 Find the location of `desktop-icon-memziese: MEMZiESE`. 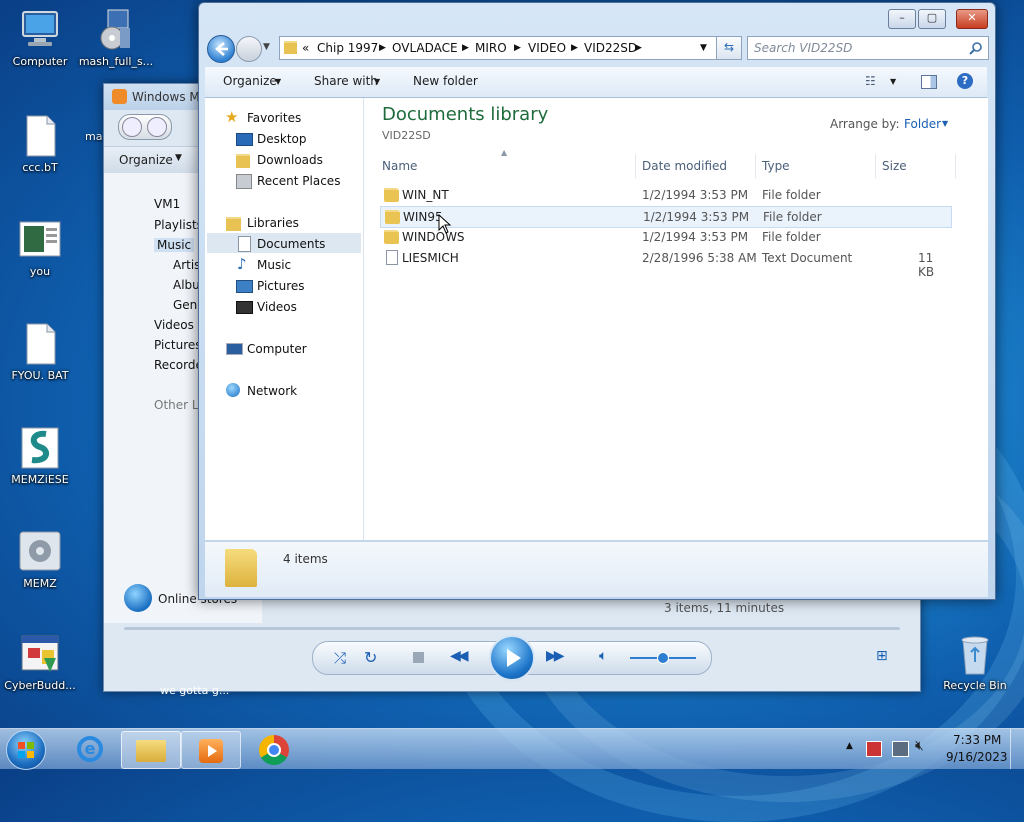

desktop-icon-memziese: MEMZiESE is located at coordinates (40, 456).